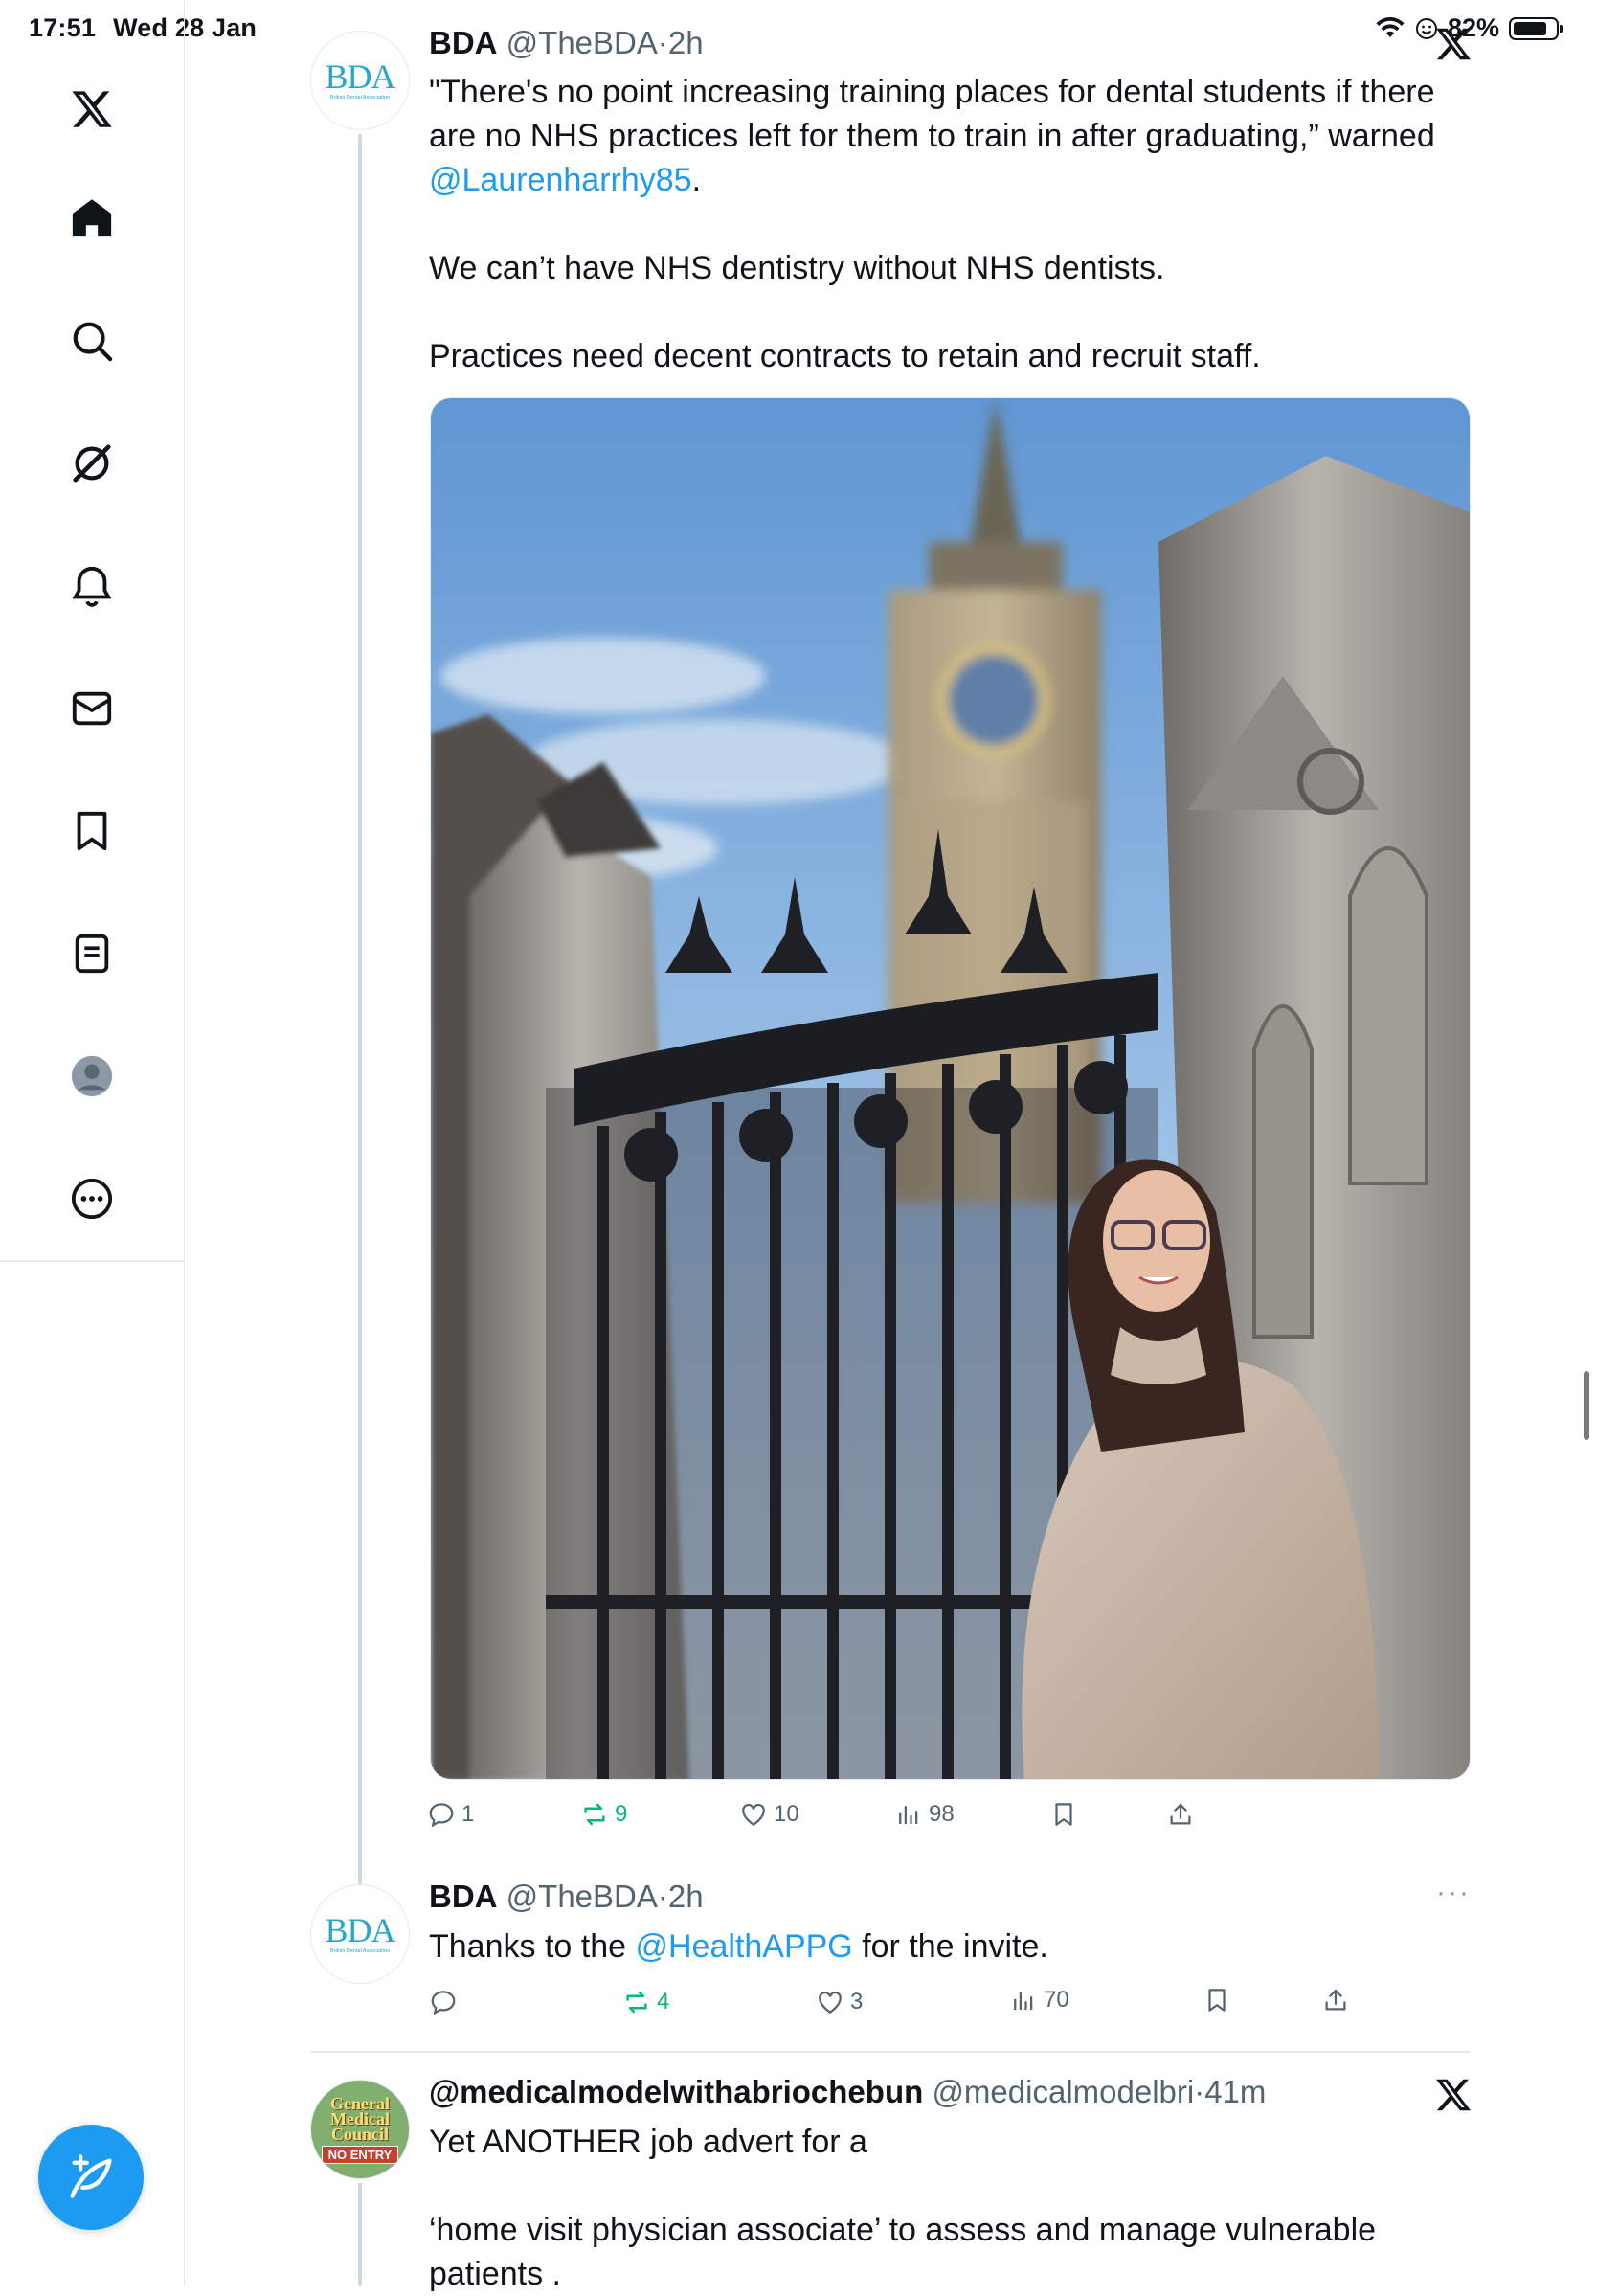 The image size is (1597, 2296). I want to click on repost-count: 9, so click(621, 1814).